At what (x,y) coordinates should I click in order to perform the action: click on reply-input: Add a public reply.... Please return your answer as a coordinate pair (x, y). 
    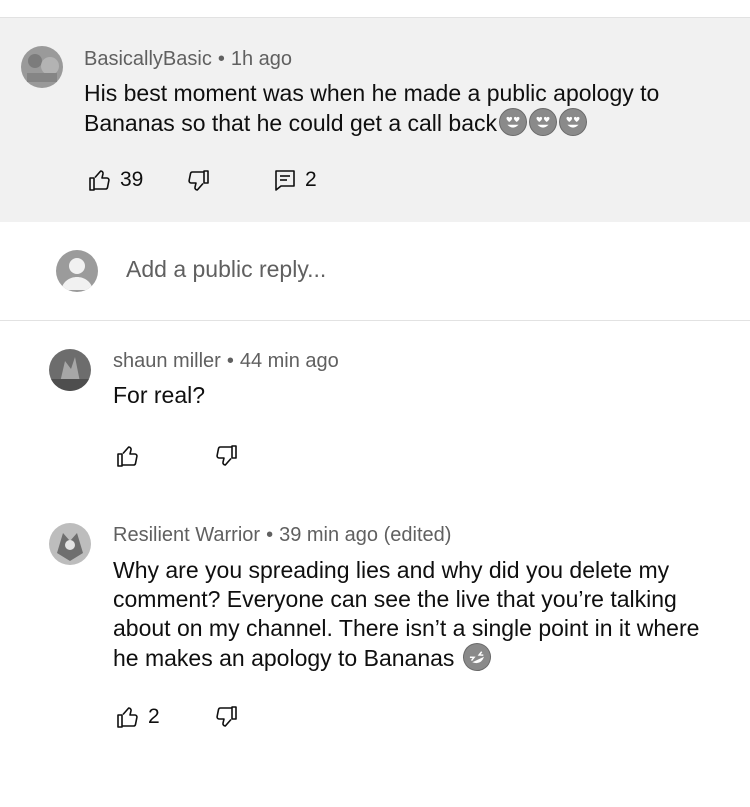
    Looking at the image, I should click on (226, 269).